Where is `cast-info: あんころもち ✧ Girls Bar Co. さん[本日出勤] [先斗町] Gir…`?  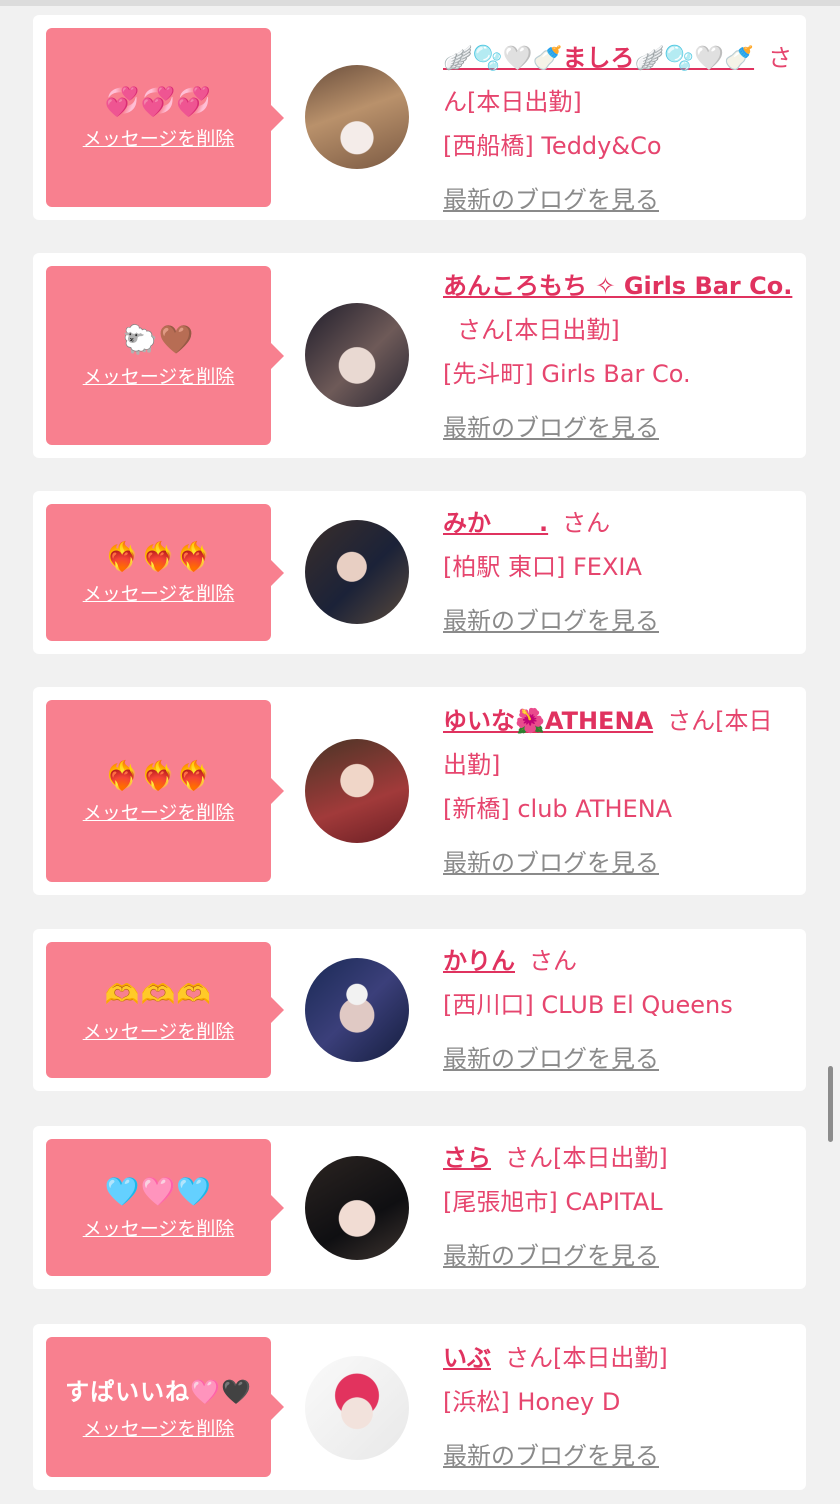 cast-info: あんころもち ✧ Girls Bar Co. さん[本日出勤] [先斗町] Gir… is located at coordinates (619, 357).